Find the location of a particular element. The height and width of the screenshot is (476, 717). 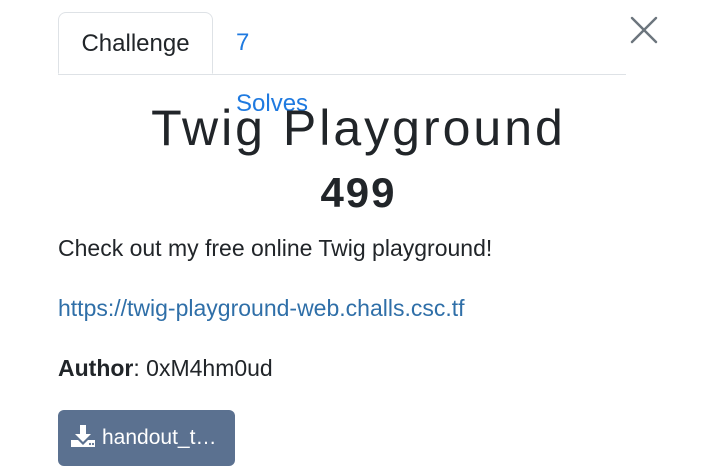

challenge-name: Twig Playground is located at coordinates (358, 128).